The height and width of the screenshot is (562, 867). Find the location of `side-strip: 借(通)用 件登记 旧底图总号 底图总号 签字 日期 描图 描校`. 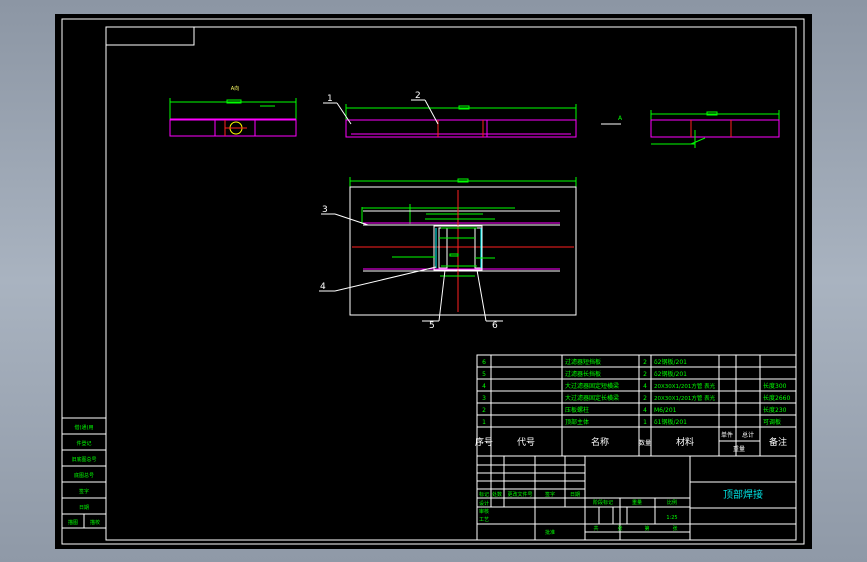

side-strip: 借(通)用 件登记 旧底图总号 底图总号 签字 日期 描图 描校 is located at coordinates (84, 473).